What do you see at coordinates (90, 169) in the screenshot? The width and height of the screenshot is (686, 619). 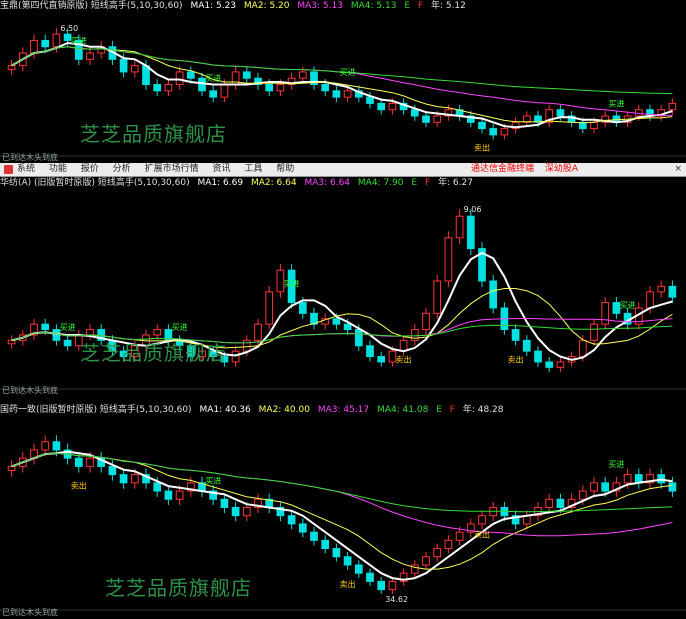 I see `menu-item-quote: 报价` at bounding box center [90, 169].